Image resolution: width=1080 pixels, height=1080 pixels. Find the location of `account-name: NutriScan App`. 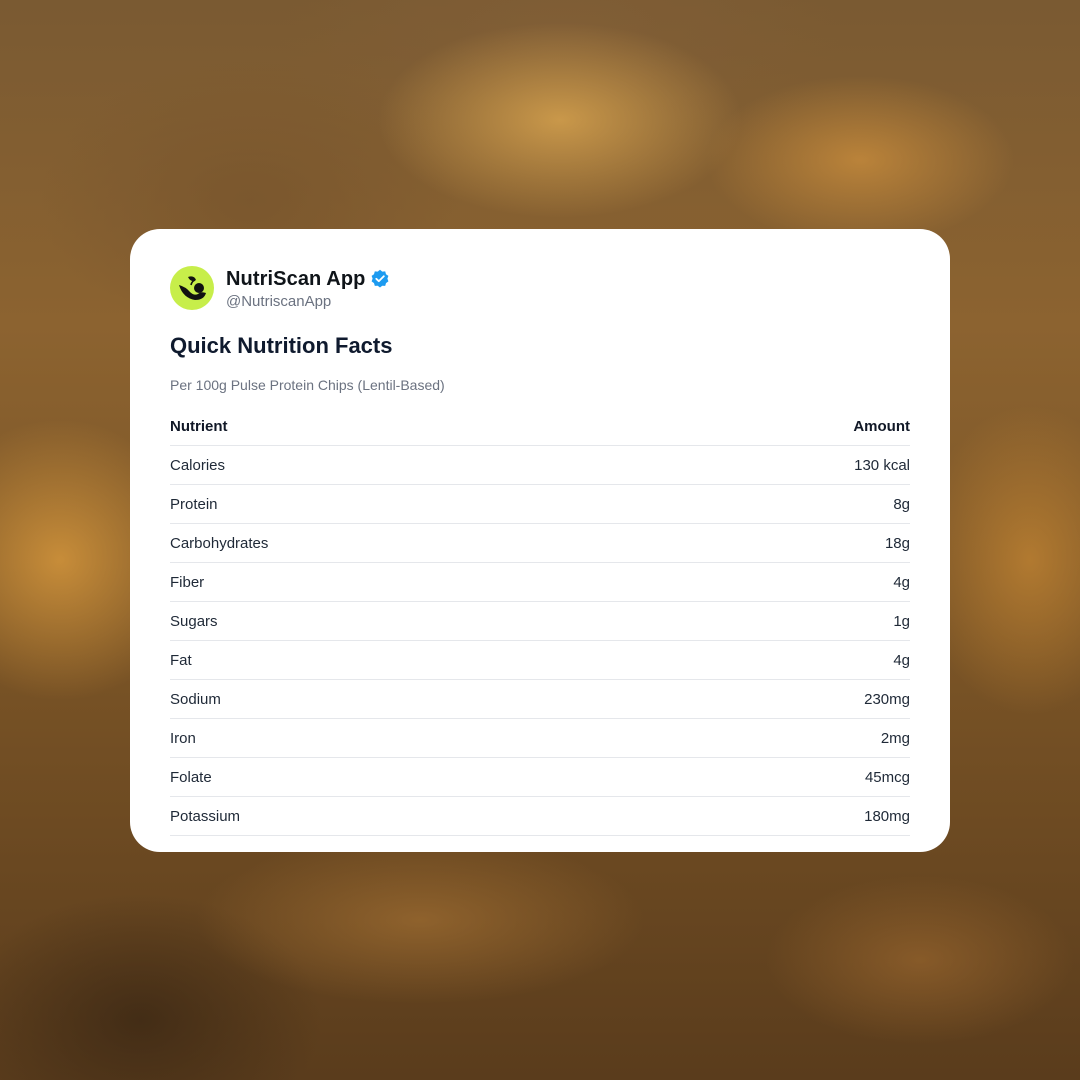

account-name: NutriScan App is located at coordinates (295, 279).